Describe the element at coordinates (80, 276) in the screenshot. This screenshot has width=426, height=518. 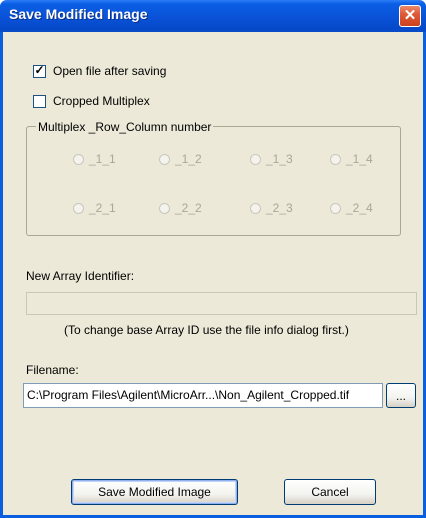
I see `array-identifier-label: New Array Identifier:` at that location.